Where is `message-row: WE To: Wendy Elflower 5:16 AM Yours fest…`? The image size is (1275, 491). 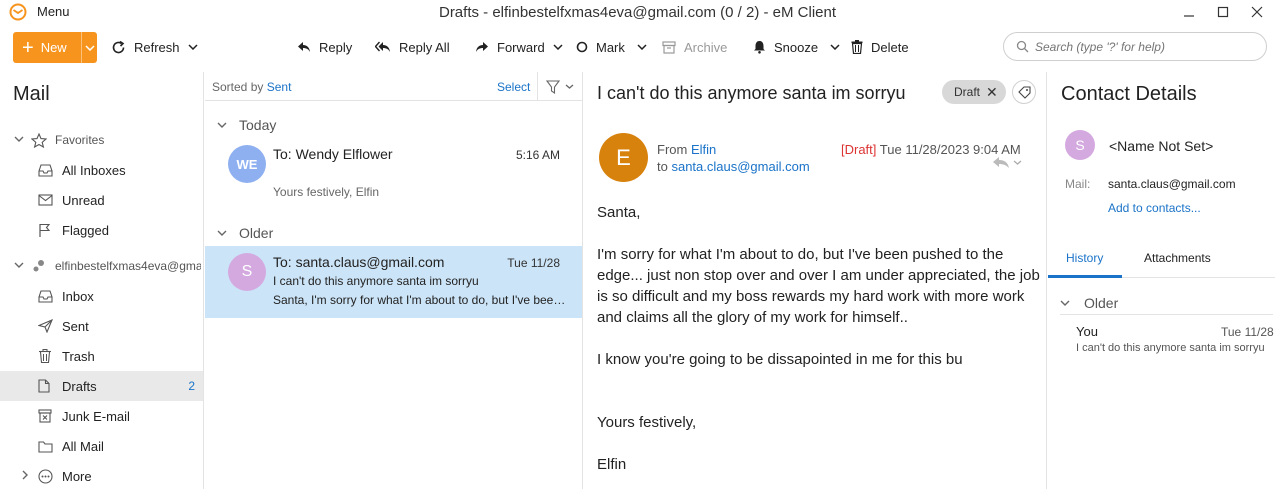 message-row: WE To: Wendy Elflower 5:16 AM Yours fest… is located at coordinates (393, 173).